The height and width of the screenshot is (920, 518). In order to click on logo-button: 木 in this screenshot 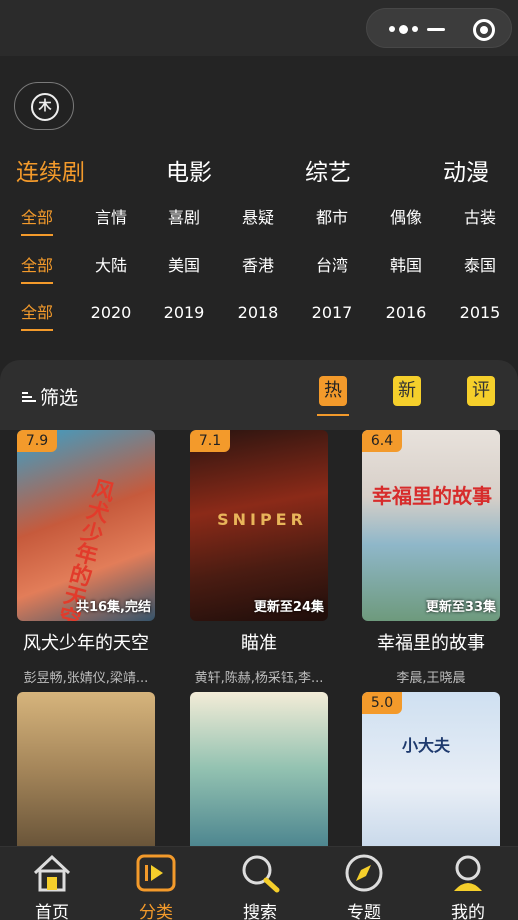, I will do `click(44, 106)`.